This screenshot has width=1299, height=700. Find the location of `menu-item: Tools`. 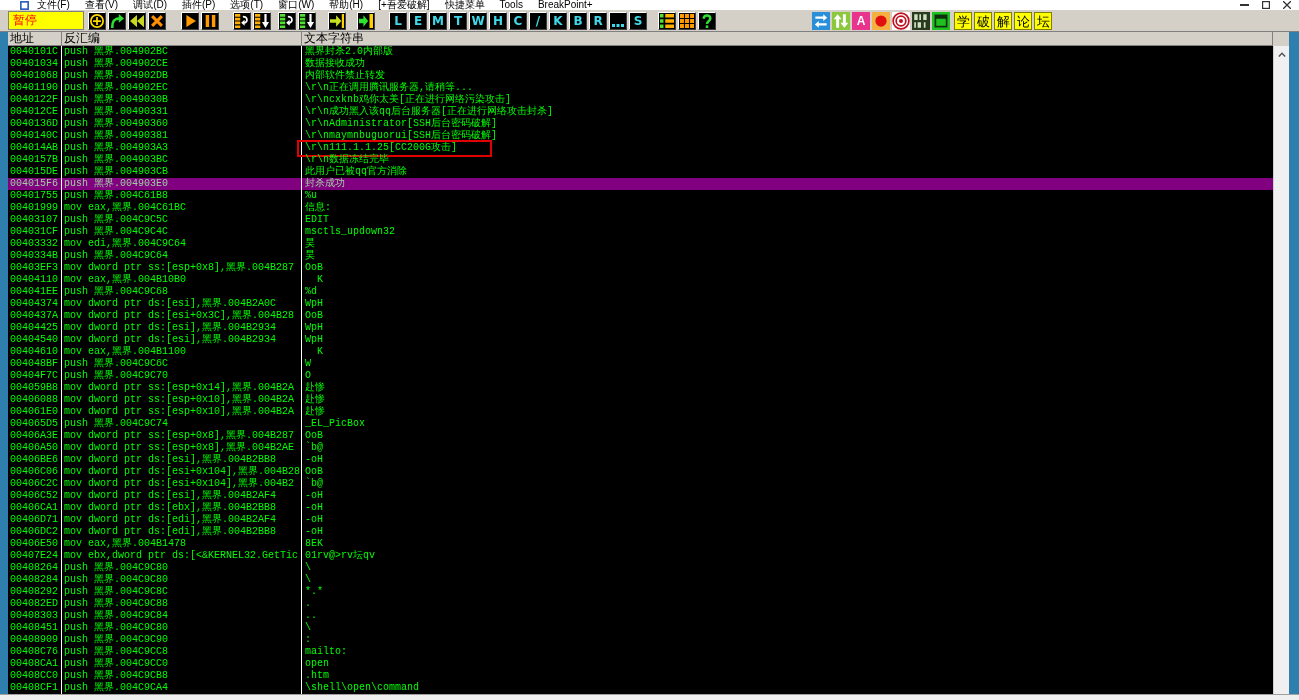

menu-item: Tools is located at coordinates (511, 5).